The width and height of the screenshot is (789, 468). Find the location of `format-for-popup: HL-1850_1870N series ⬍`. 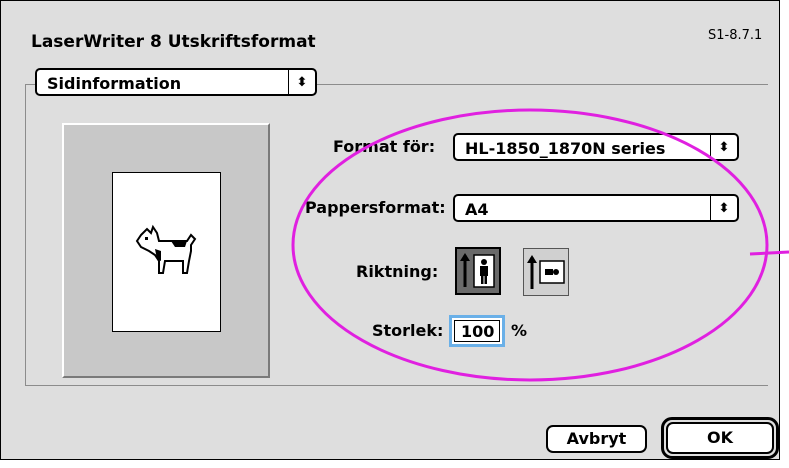

format-for-popup: HL-1850_1870N series ⬍ is located at coordinates (596, 147).